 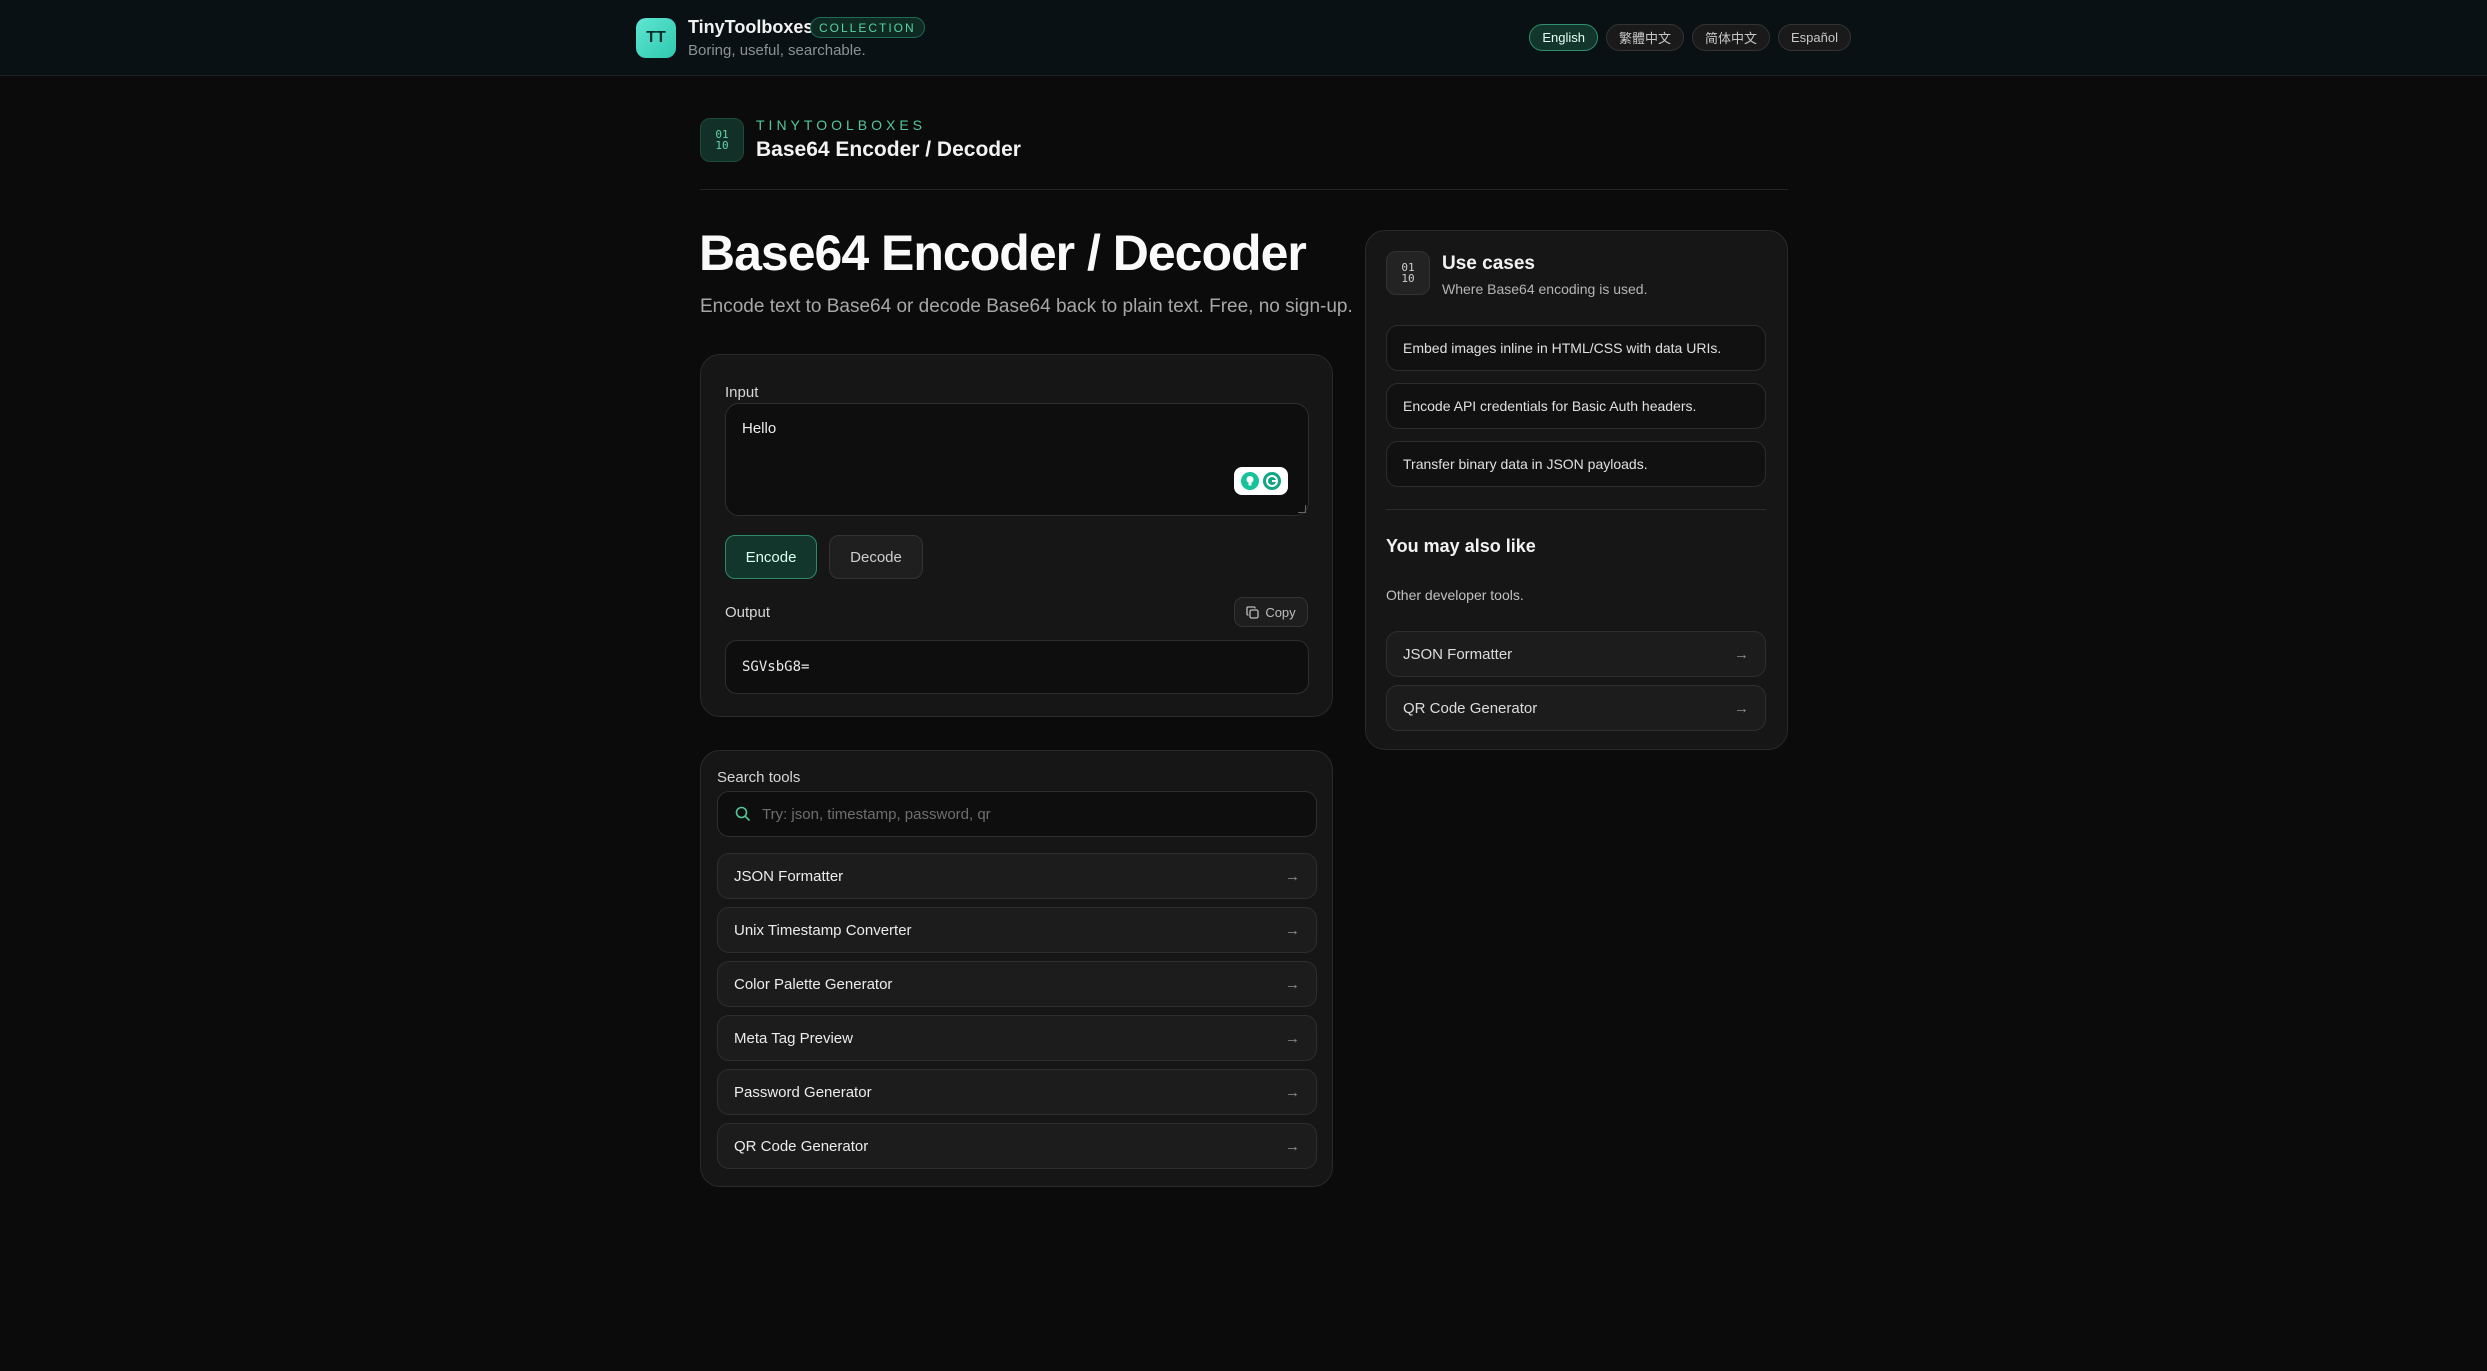 What do you see at coordinates (1455, 595) in the screenshot?
I see `also-like-subtitle: Other developer tools.` at bounding box center [1455, 595].